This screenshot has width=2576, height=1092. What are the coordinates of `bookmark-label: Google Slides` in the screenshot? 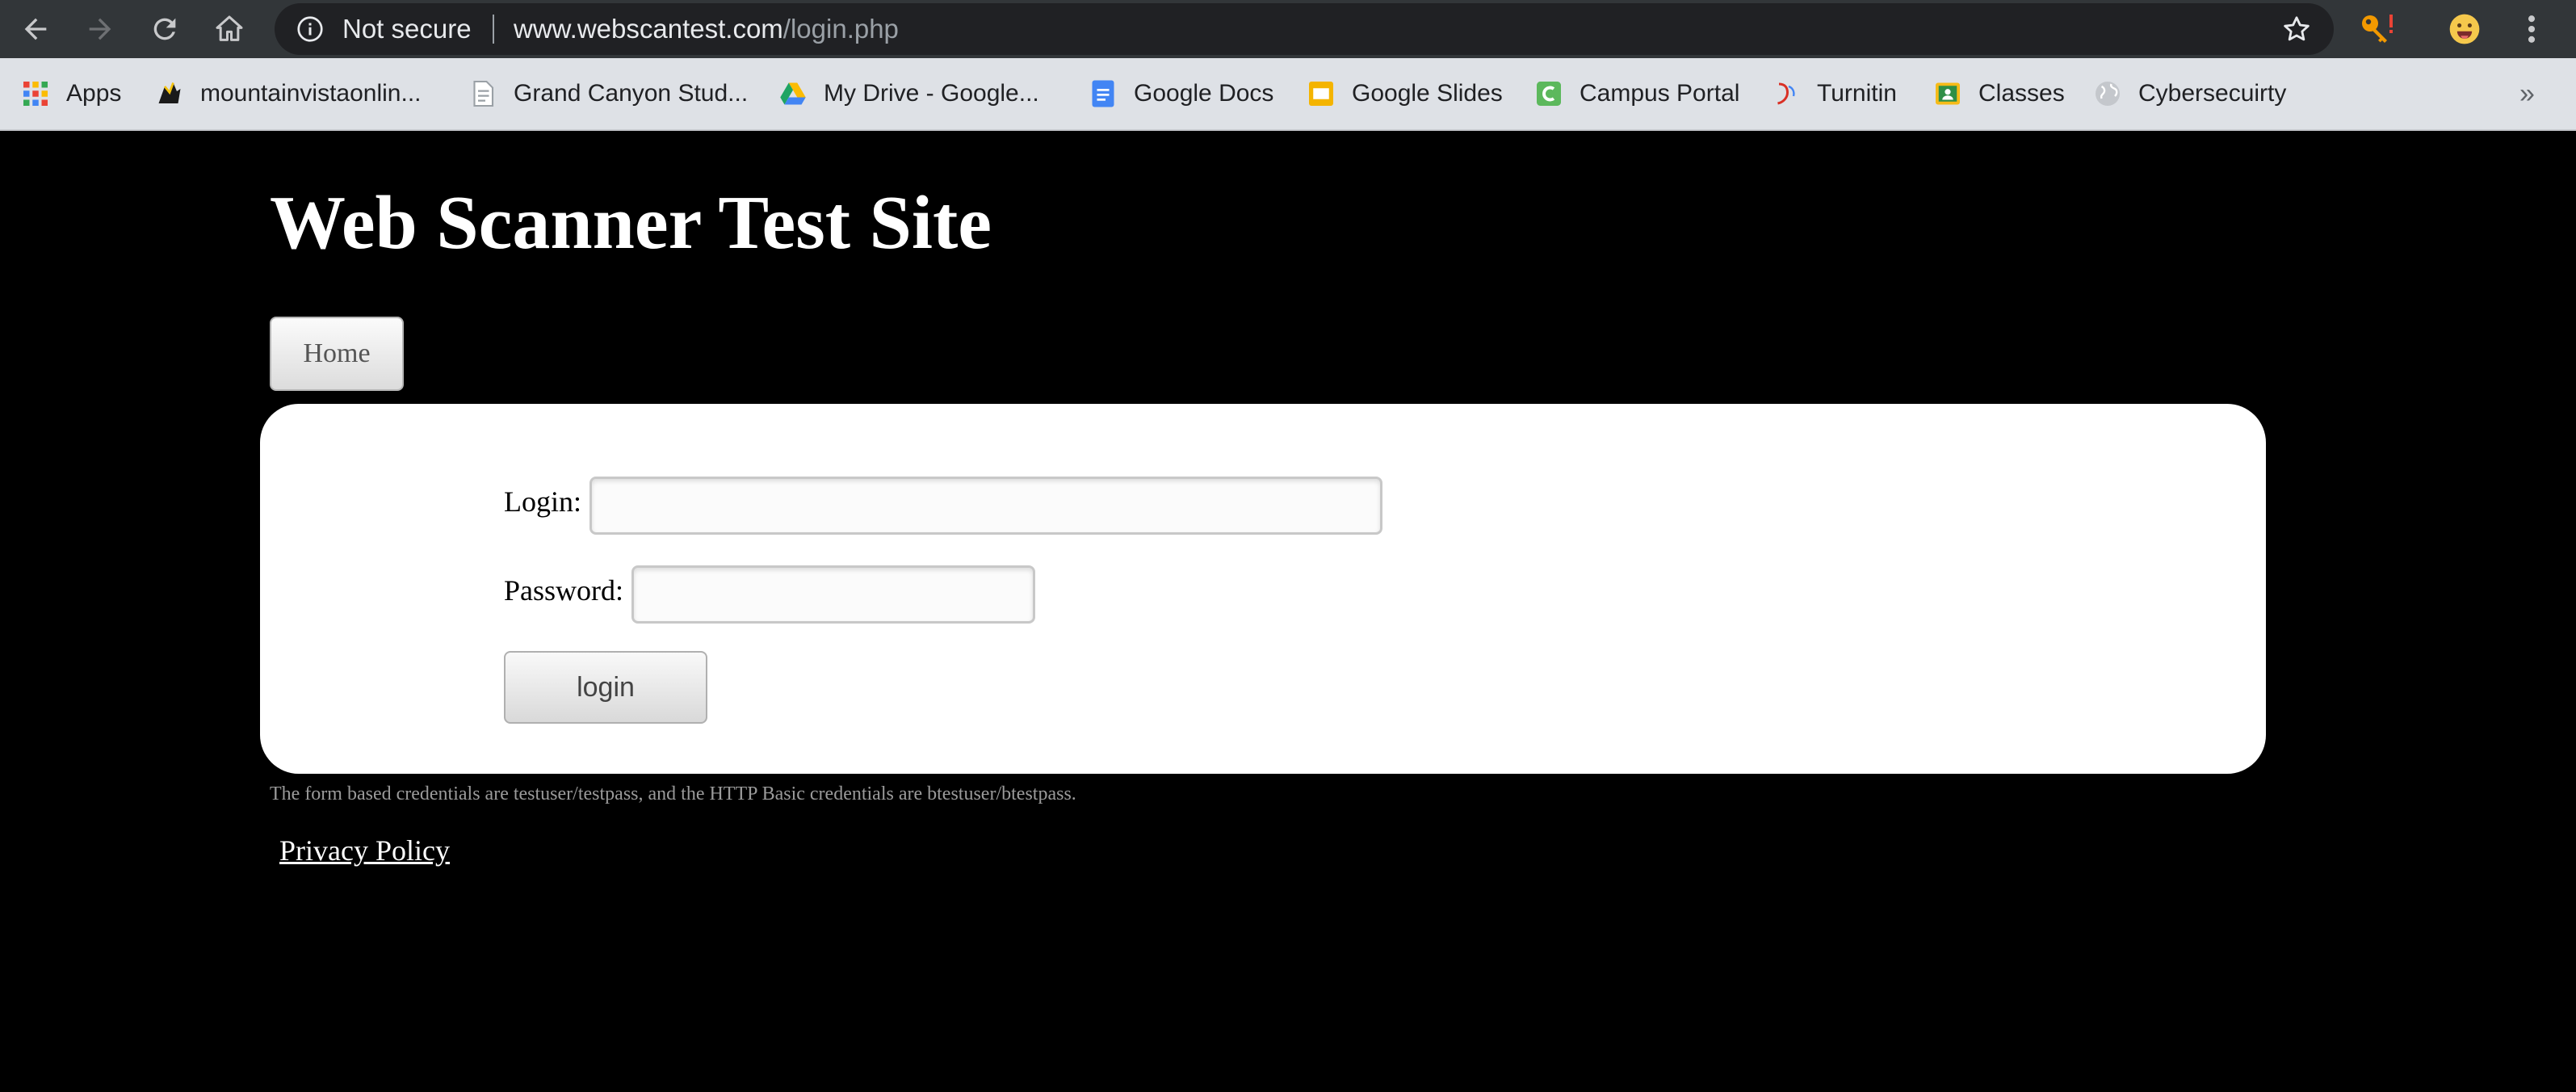 It's located at (1427, 93).